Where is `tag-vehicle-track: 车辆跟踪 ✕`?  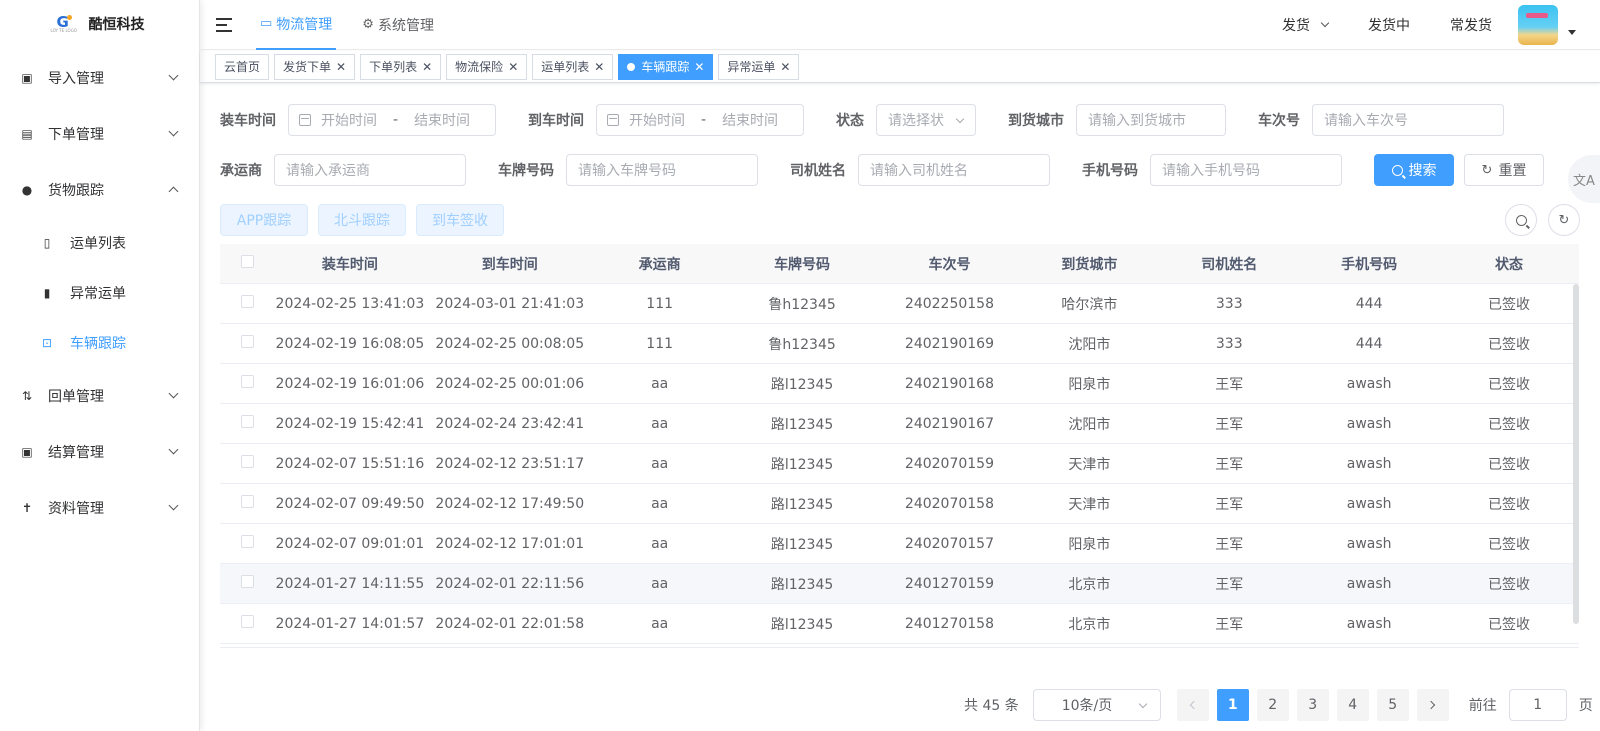
tag-vehicle-track: 车辆跟踪 ✕ is located at coordinates (666, 66).